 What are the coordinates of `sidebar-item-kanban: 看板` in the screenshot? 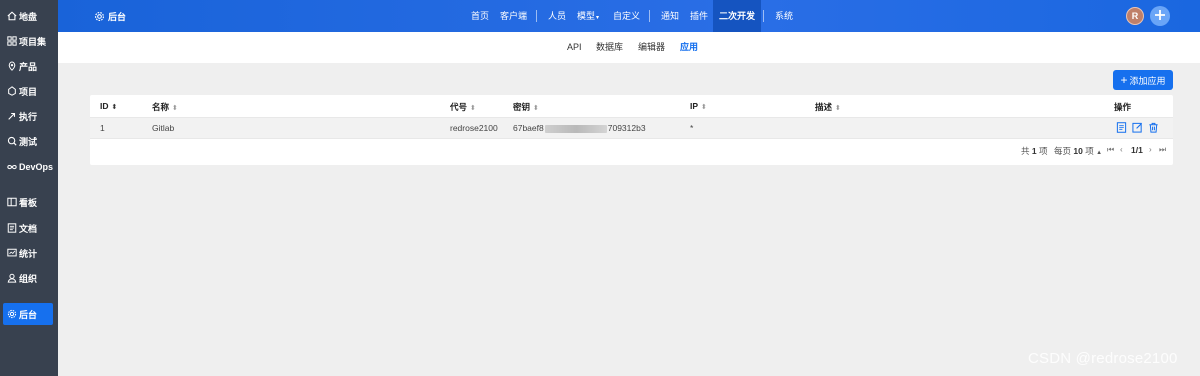 It's located at (29, 202).